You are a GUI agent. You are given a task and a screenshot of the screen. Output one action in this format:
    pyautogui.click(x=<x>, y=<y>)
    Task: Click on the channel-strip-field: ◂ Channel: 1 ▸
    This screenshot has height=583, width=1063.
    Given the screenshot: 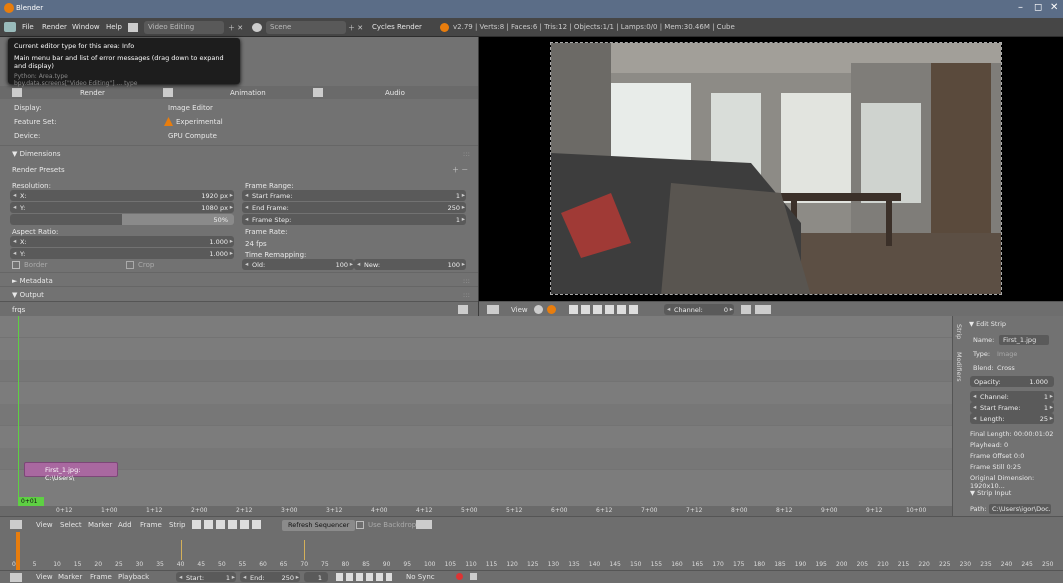 What is the action you would take?
    pyautogui.click(x=1012, y=396)
    